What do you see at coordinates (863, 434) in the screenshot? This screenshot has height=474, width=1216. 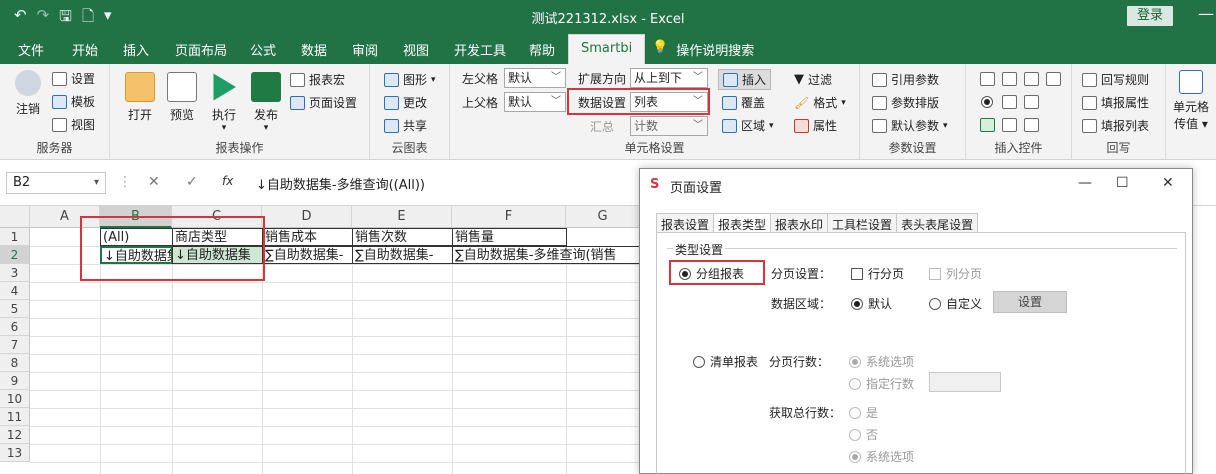 I see `total-rows-no-radio: 否` at bounding box center [863, 434].